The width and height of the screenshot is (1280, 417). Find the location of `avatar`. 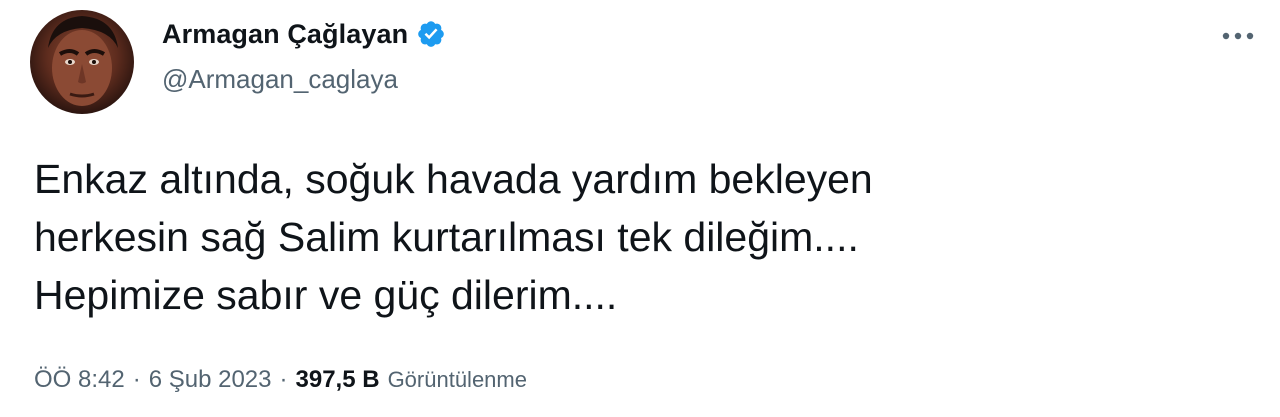

avatar is located at coordinates (82, 62).